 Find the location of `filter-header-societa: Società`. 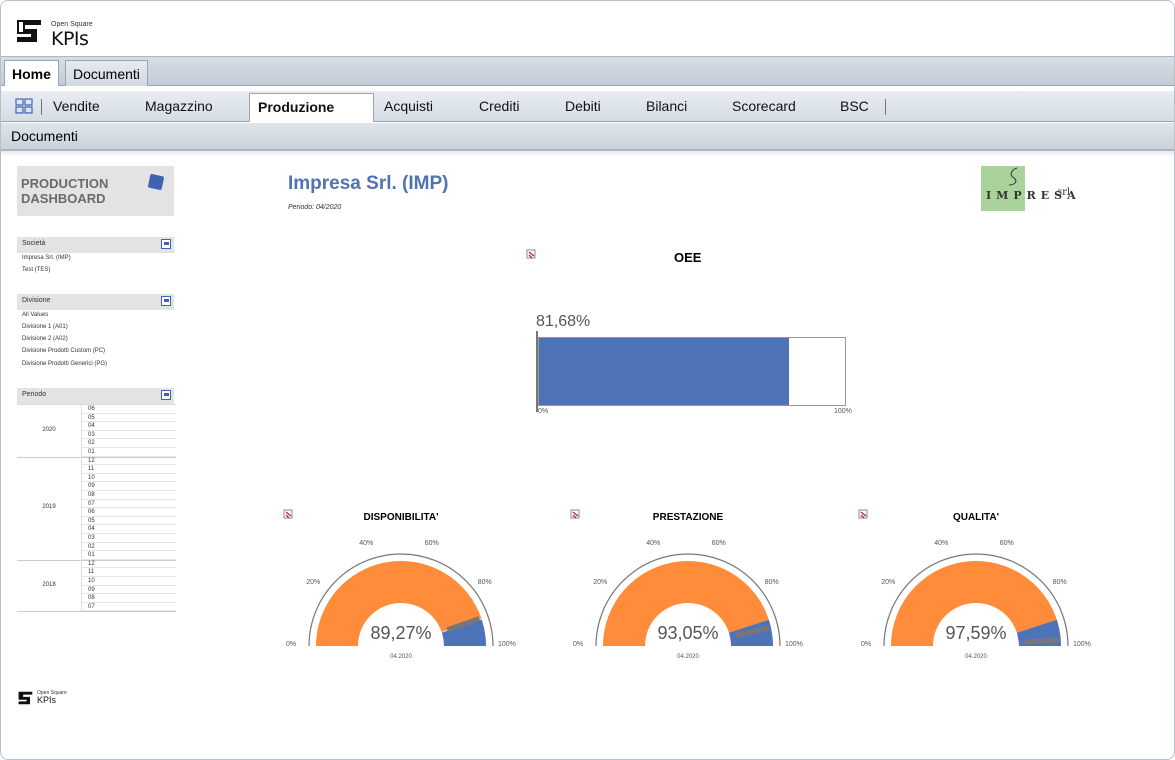

filter-header-societa: Società is located at coordinates (95, 245).